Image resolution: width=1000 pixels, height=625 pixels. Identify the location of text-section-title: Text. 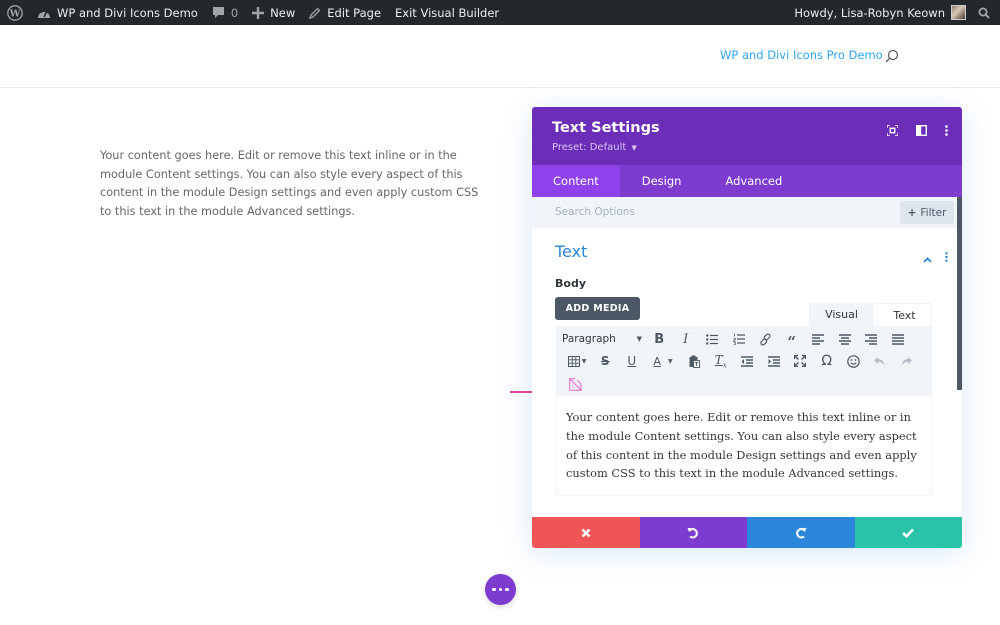
(571, 251).